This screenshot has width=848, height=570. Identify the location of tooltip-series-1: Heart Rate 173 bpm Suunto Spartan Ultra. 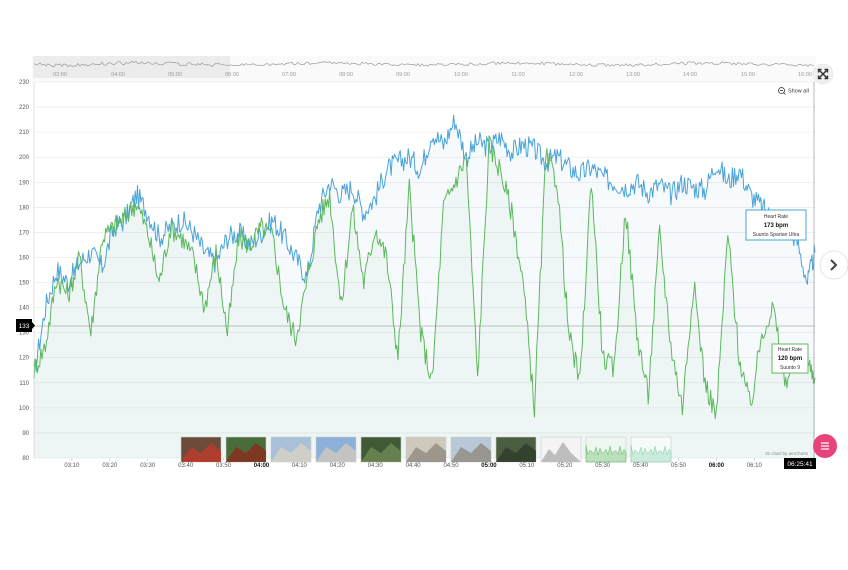
(776, 225).